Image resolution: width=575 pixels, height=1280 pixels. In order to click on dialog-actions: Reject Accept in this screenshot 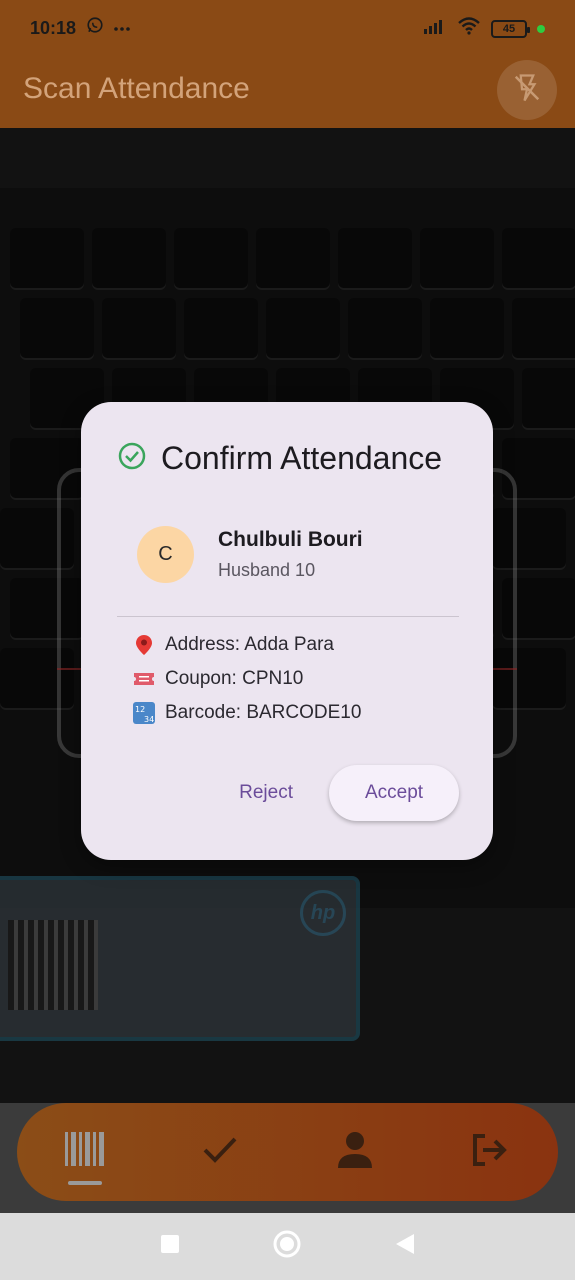, I will do `click(344, 793)`.